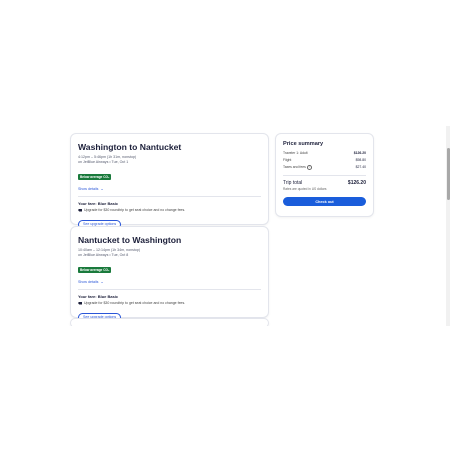 This screenshot has height=450, width=450. Describe the element at coordinates (130, 240) in the screenshot. I see `flight-route-title: Nantucket to Washington` at that location.